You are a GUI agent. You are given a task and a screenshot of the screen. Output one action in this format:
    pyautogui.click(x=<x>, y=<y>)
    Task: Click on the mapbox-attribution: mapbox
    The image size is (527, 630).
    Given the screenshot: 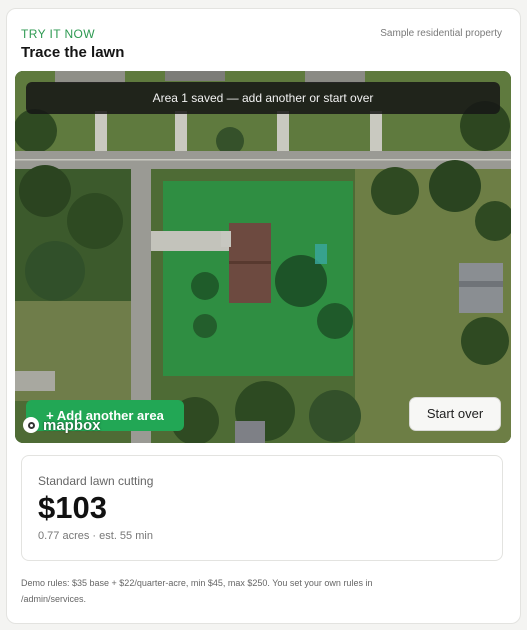 What is the action you would take?
    pyautogui.click(x=62, y=425)
    